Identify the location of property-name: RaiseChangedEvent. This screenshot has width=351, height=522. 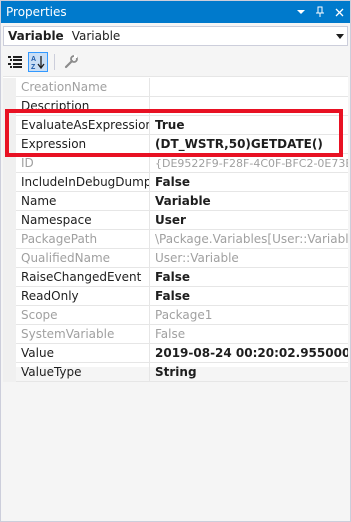
(83, 277).